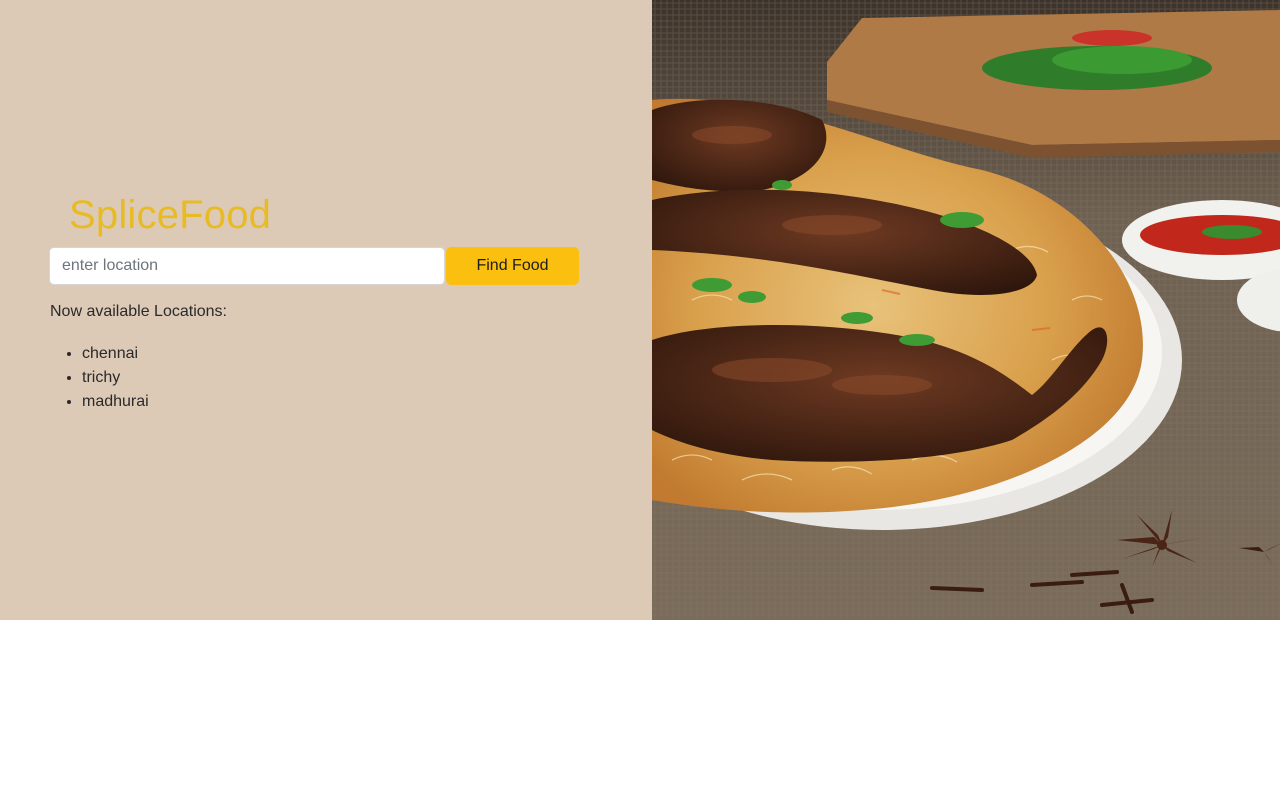 The image size is (1280, 800). I want to click on location-list: chennai trichy madhurai, so click(99, 378).